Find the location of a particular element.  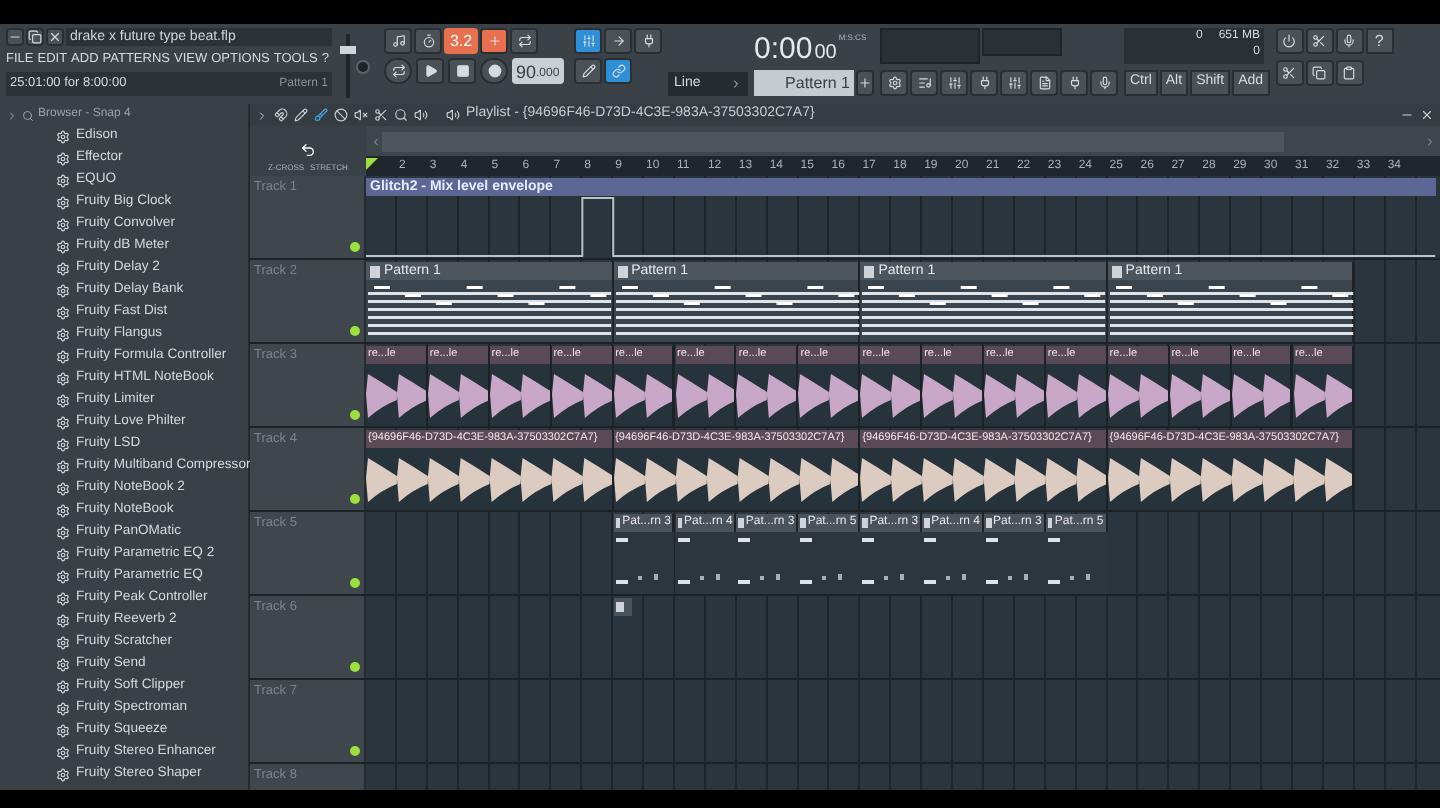

copy-icon is located at coordinates (1319, 73).